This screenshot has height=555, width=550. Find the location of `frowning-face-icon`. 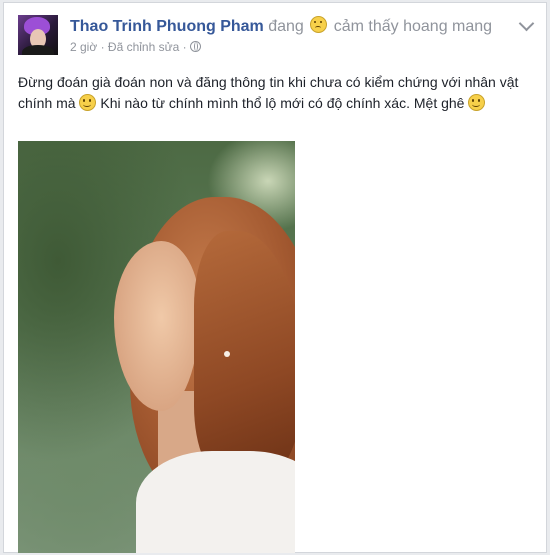

frowning-face-icon is located at coordinates (319, 24).